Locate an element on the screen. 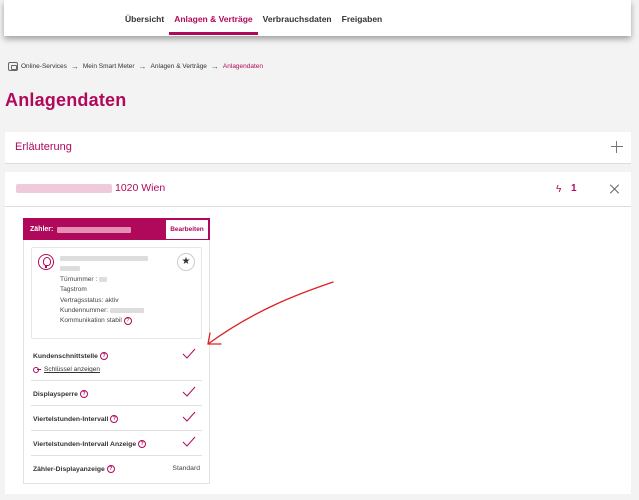  feature-label: Displaysperre is located at coordinates (55, 394).